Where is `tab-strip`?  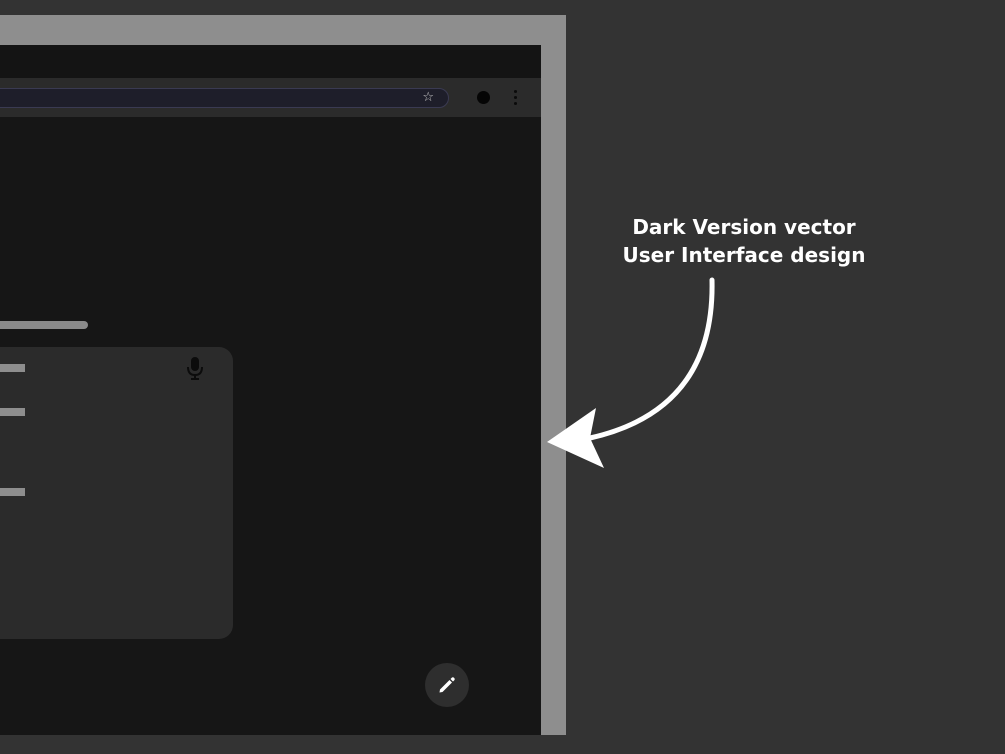 tab-strip is located at coordinates (270, 61).